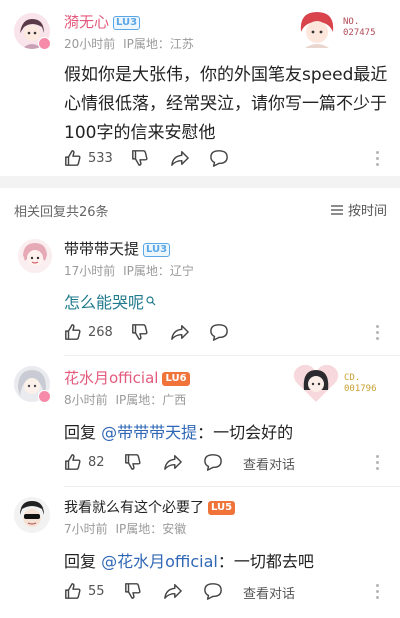 This screenshot has height=618, width=400. I want to click on like-button: 268, so click(88, 332).